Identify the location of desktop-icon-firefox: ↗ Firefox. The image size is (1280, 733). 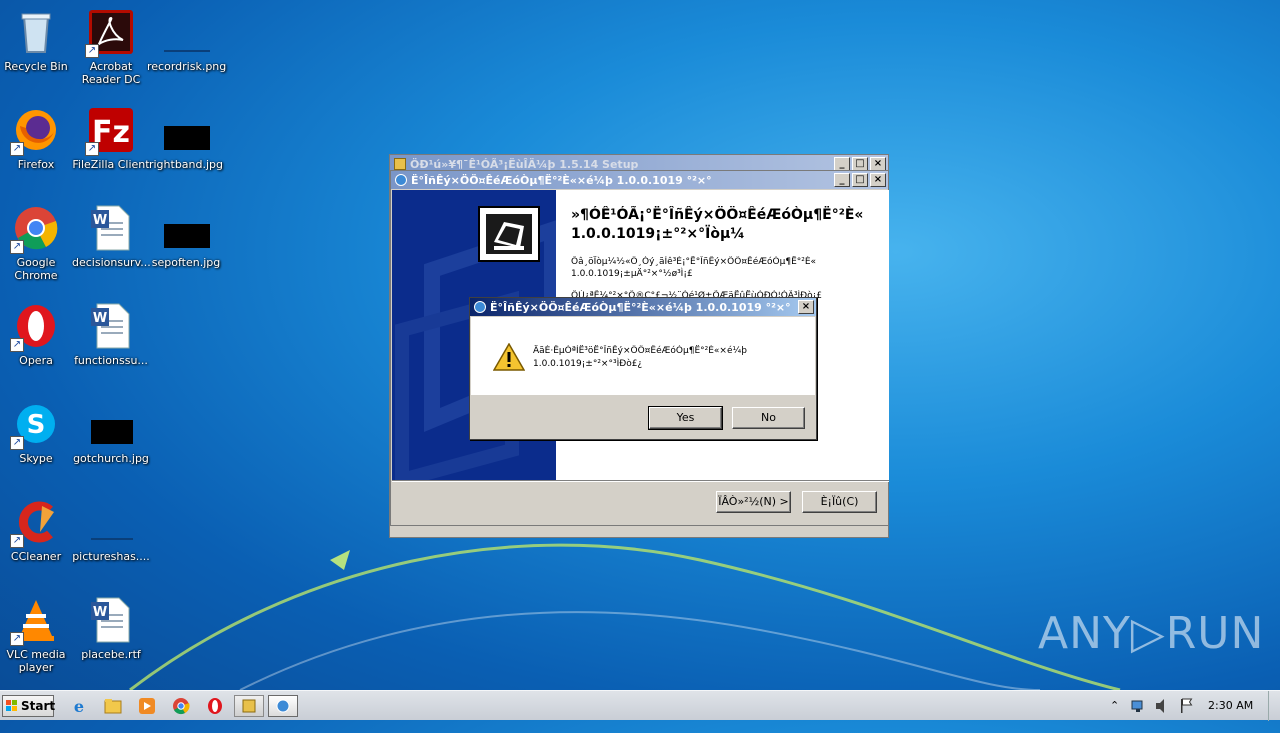
(37, 138).